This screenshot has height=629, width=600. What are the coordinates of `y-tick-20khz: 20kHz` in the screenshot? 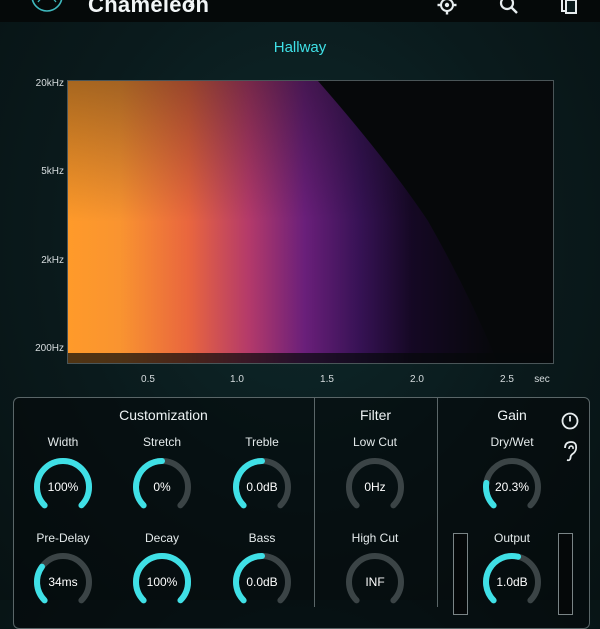 It's located at (49, 83).